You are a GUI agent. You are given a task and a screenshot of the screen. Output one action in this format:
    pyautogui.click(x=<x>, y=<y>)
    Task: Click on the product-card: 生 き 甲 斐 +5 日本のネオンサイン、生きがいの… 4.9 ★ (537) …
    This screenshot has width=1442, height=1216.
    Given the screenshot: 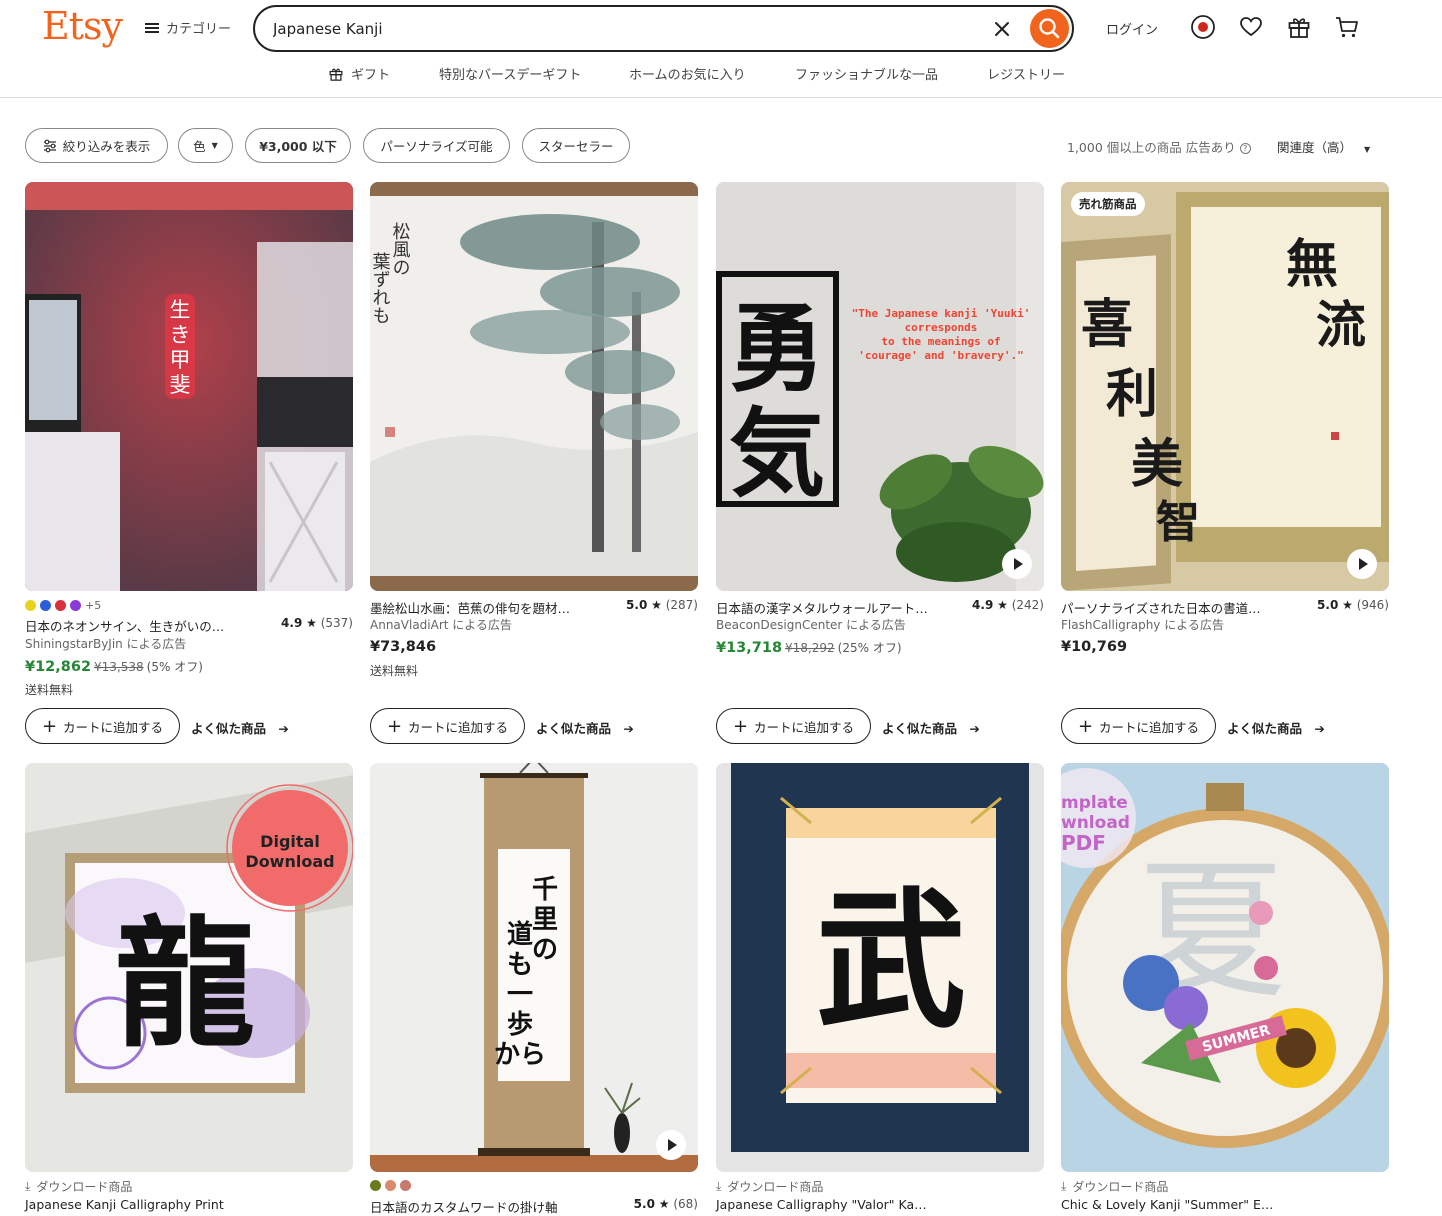 What is the action you would take?
    pyautogui.click(x=189, y=464)
    